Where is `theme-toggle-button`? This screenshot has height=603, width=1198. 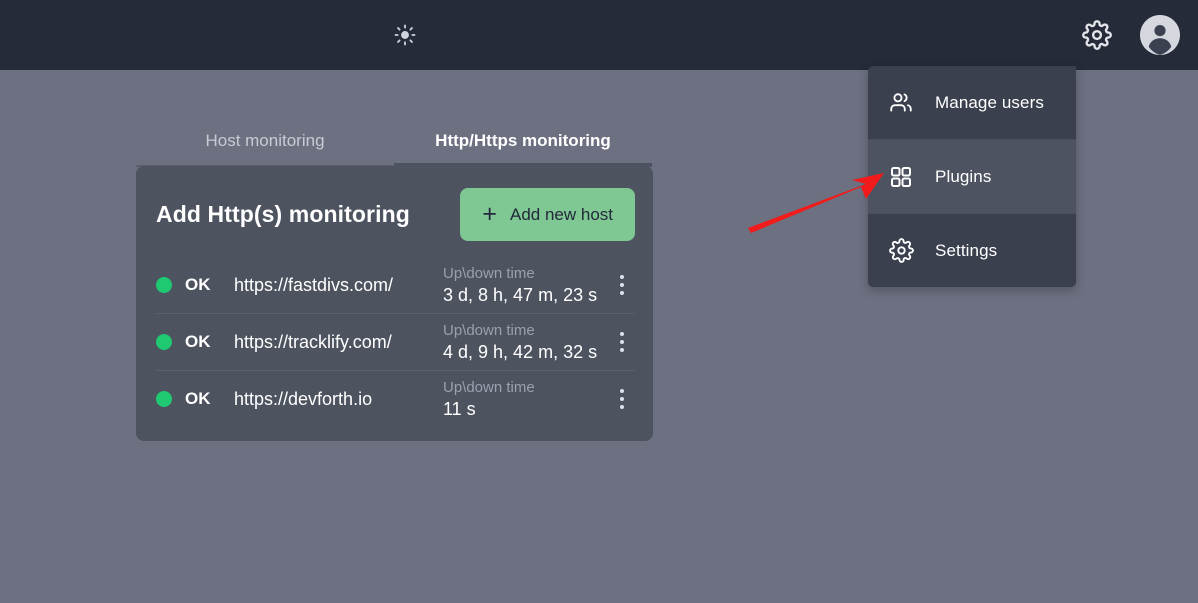 theme-toggle-button is located at coordinates (405, 35).